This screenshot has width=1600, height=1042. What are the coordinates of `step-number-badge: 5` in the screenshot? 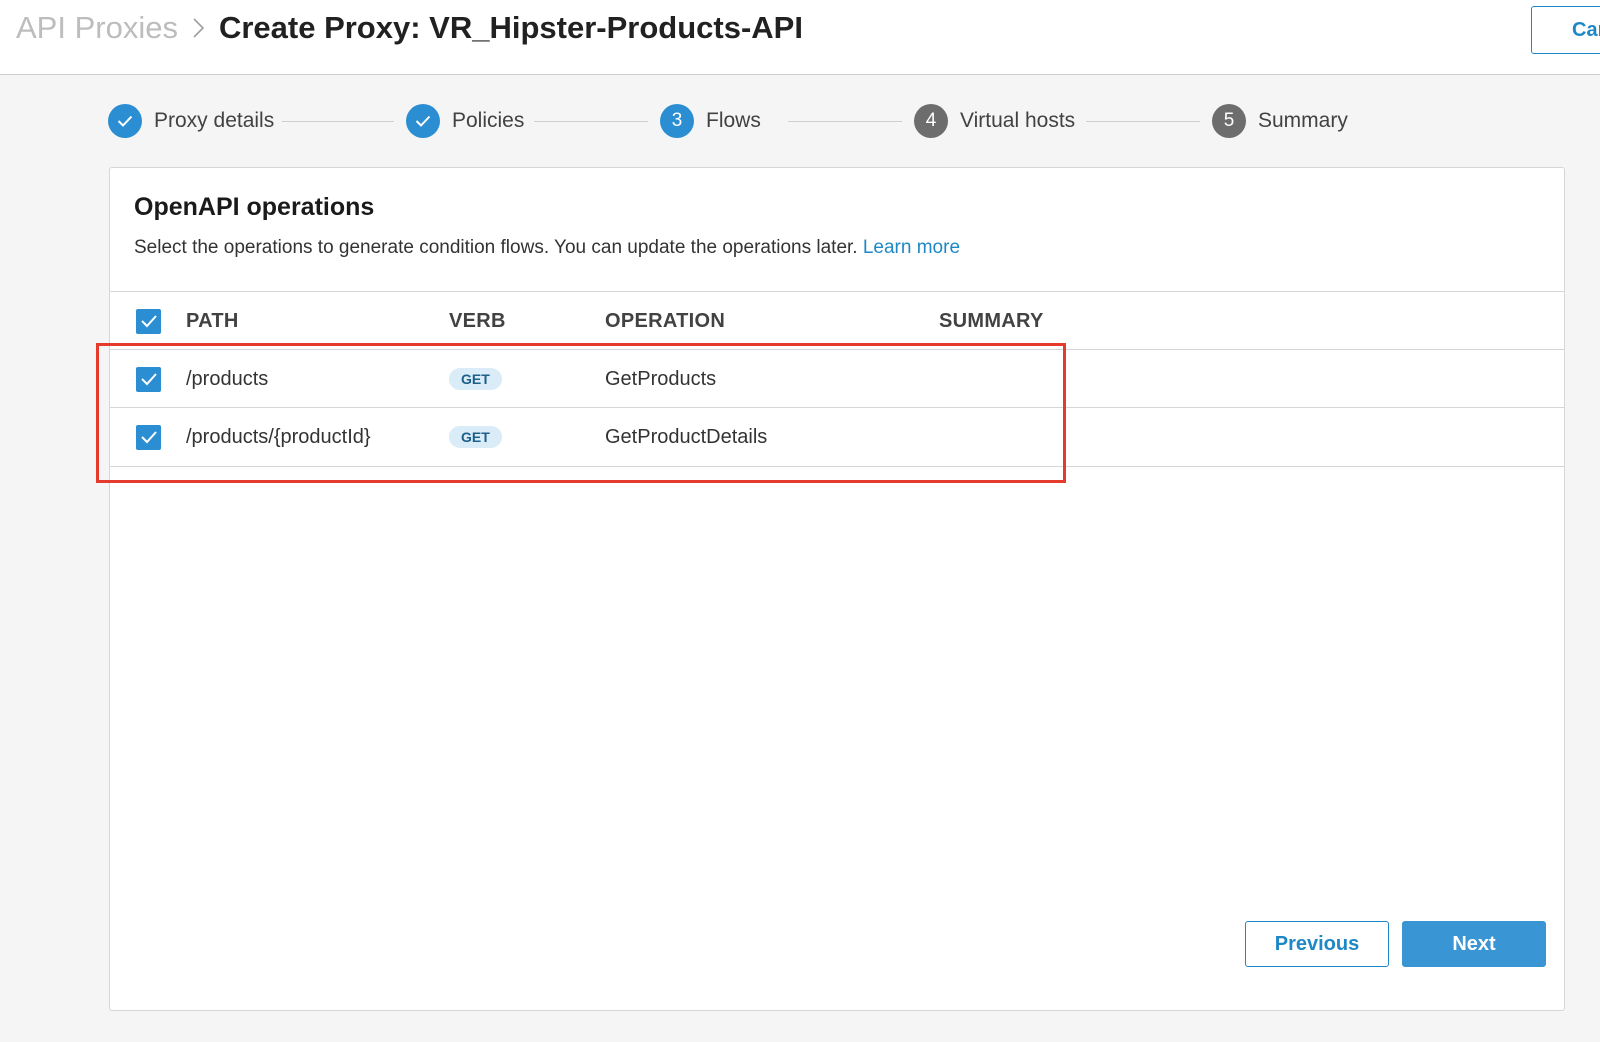 It's located at (1229, 121).